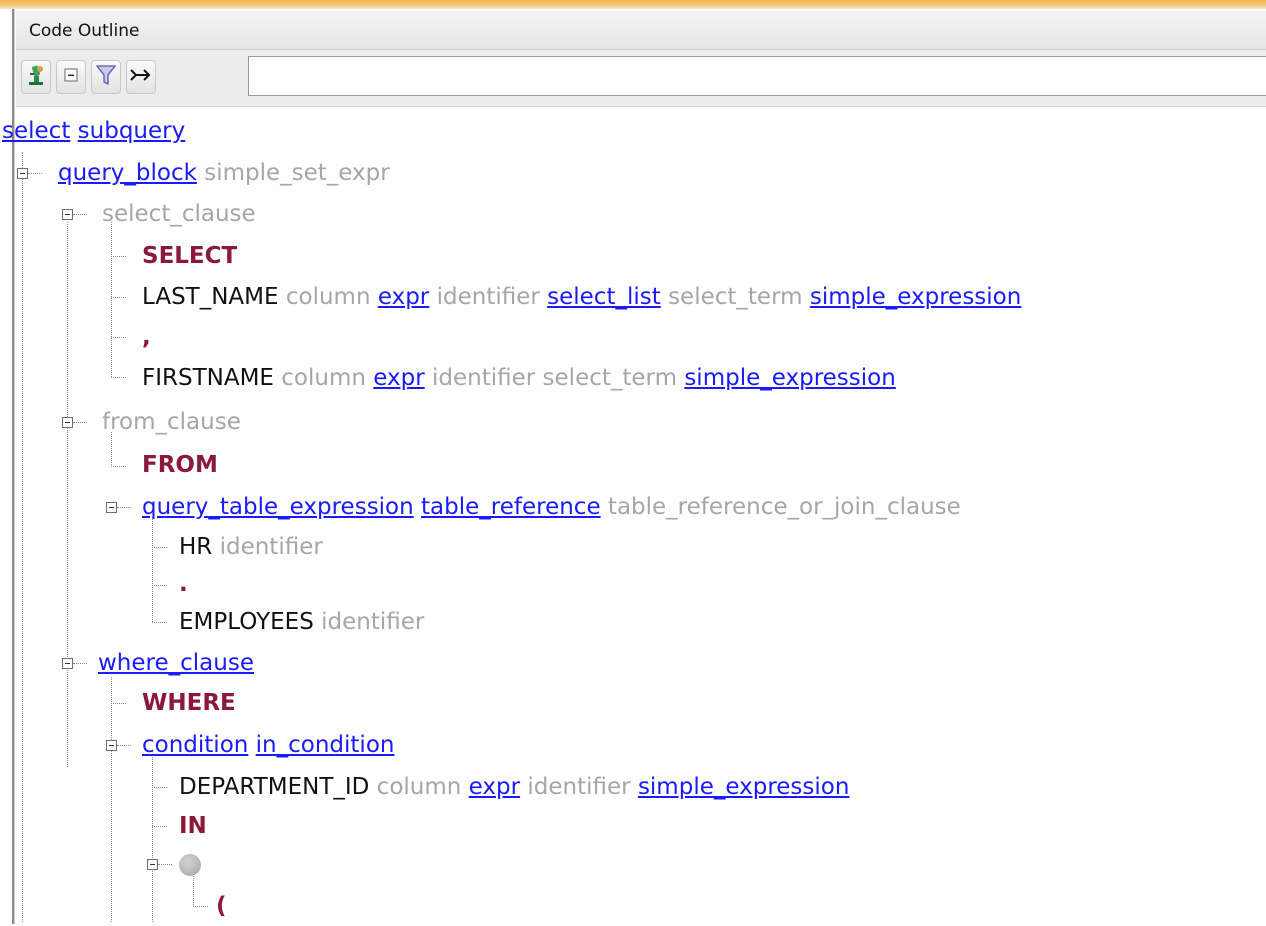 The width and height of the screenshot is (1266, 926). I want to click on link-in-condition: in_condition, so click(325, 745).